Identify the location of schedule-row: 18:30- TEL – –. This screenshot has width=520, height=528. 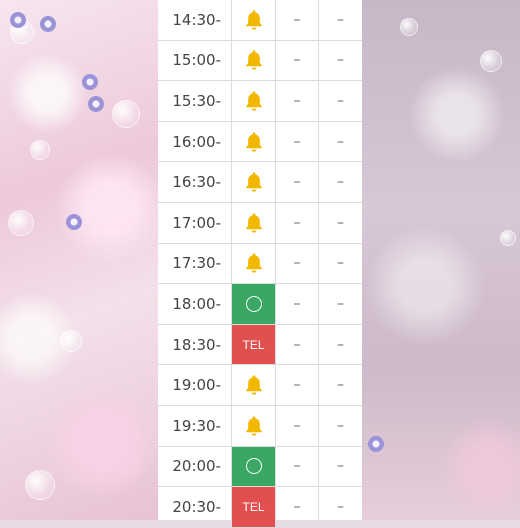
(260, 345).